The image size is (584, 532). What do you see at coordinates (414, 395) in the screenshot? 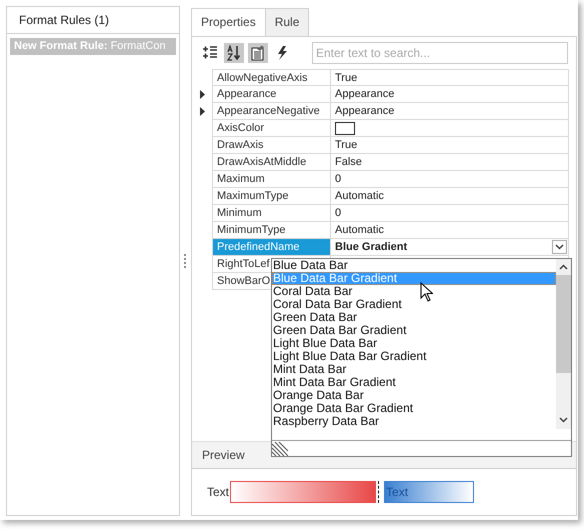
I see `list-item: Orange Data Bar` at bounding box center [414, 395].